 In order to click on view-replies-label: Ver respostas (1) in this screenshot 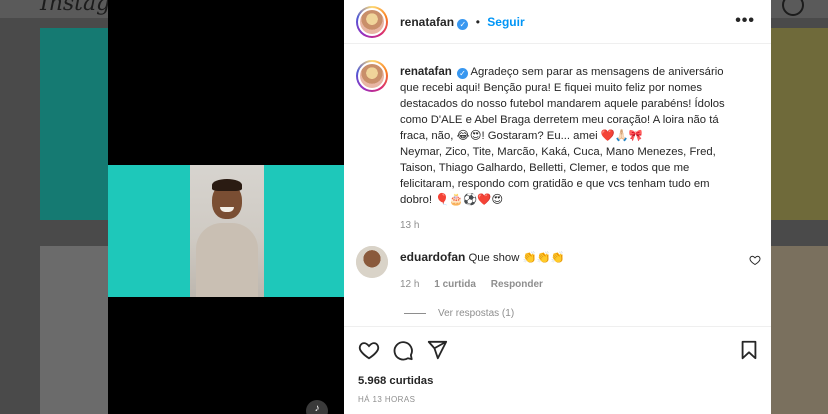, I will do `click(476, 313)`.